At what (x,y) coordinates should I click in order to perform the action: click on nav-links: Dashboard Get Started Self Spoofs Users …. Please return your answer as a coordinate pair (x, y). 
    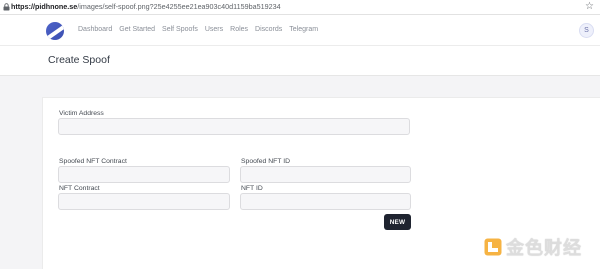
    Looking at the image, I should click on (198, 29).